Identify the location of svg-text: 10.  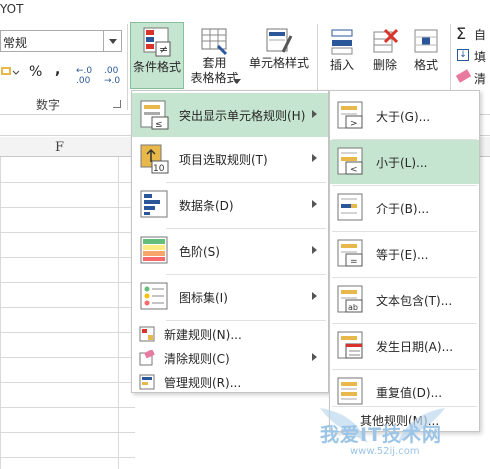
(159, 169).